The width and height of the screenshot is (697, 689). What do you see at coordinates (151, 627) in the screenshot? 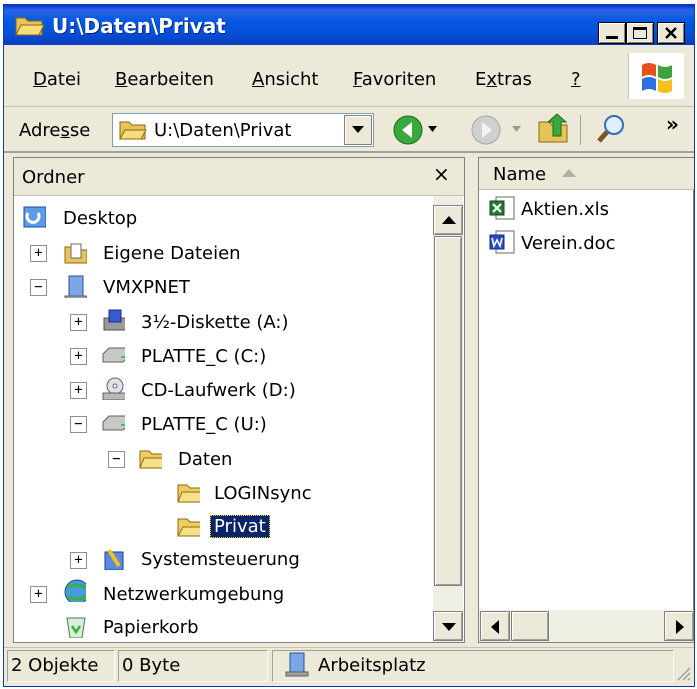
I see `tree-item-papierkorb: Papierkorb` at bounding box center [151, 627].